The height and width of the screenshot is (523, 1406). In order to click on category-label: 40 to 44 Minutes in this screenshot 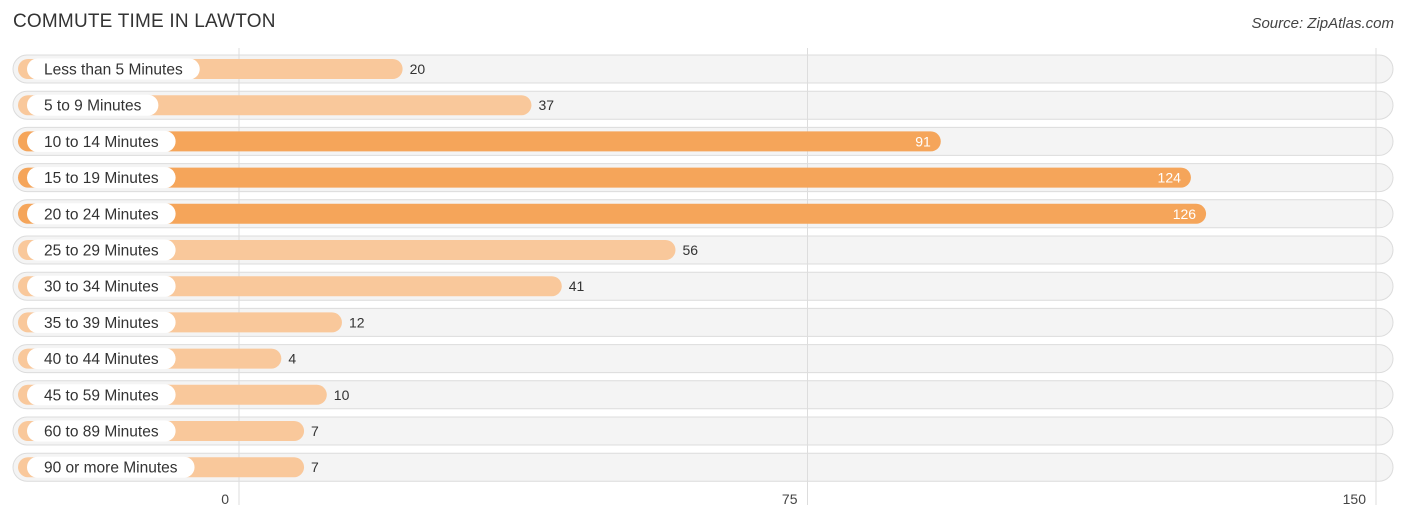, I will do `click(101, 359)`.